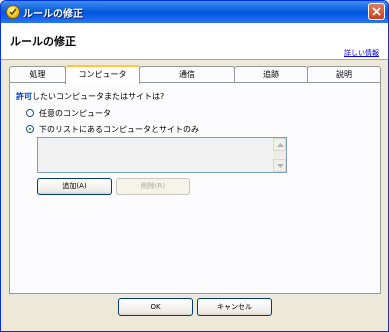 This screenshot has height=332, width=389. What do you see at coordinates (43, 41) in the screenshot?
I see `dialog-title: ルールの修正` at bounding box center [43, 41].